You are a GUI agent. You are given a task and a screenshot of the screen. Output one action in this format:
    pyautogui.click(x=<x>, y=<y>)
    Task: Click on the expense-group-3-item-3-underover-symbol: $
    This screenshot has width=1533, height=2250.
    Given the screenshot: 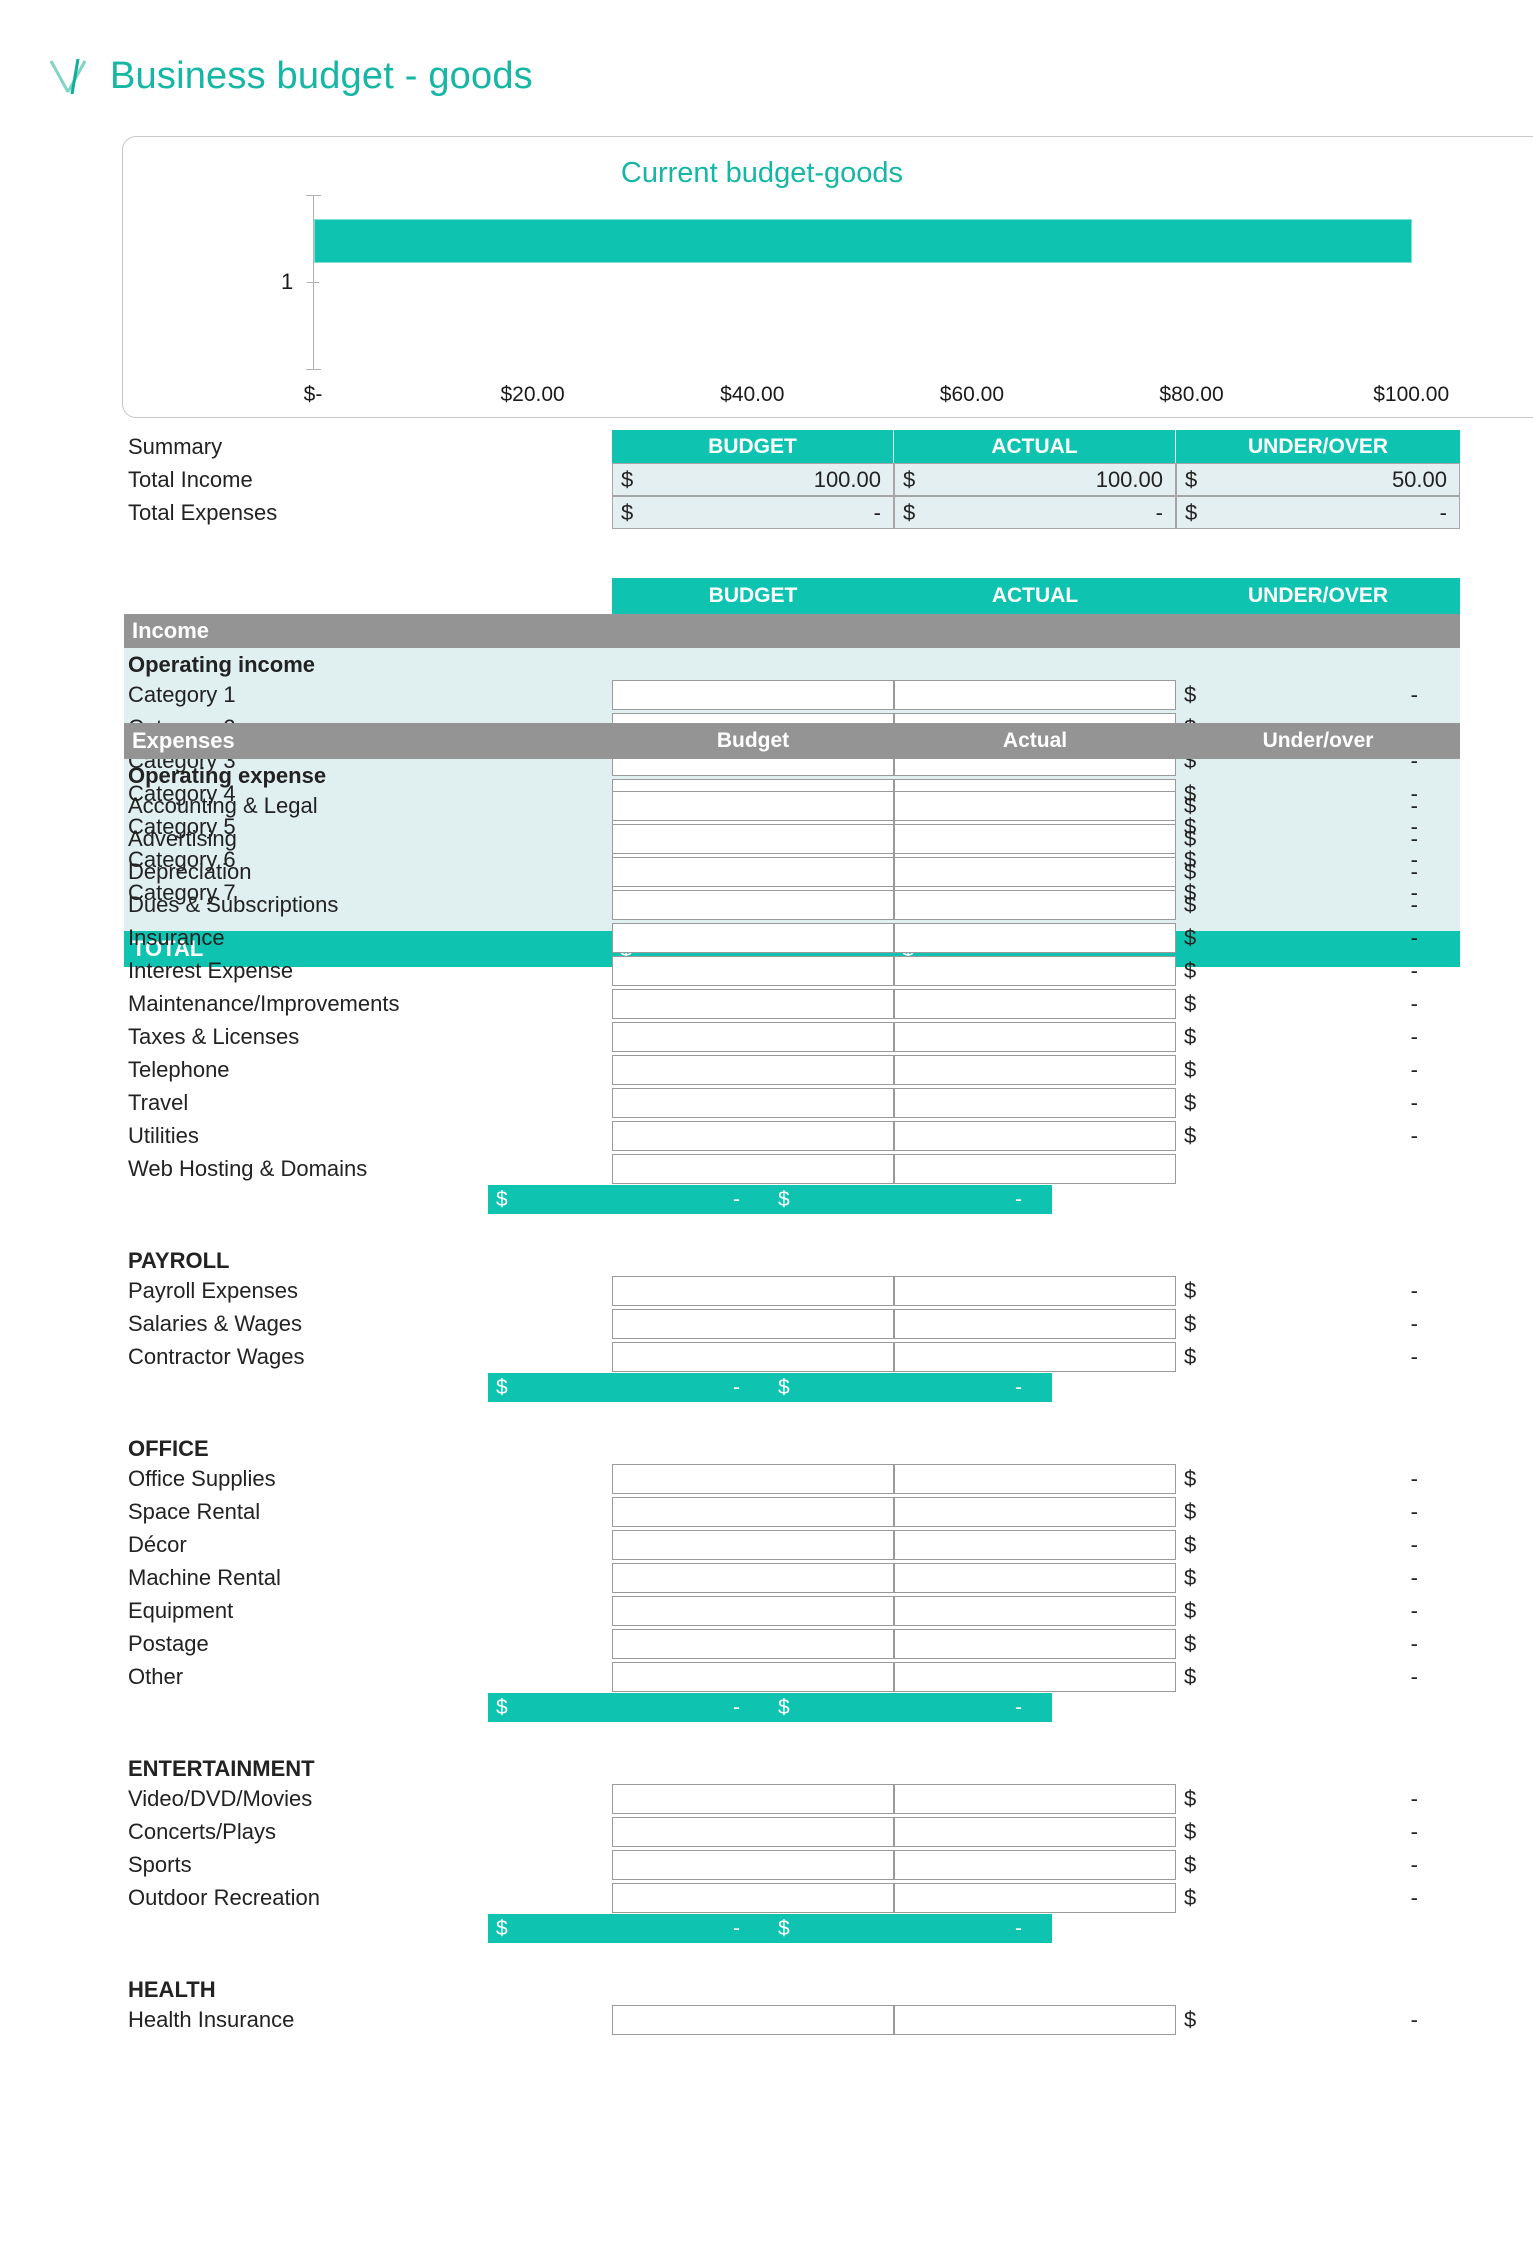 What is the action you would take?
    pyautogui.click(x=1190, y=1544)
    